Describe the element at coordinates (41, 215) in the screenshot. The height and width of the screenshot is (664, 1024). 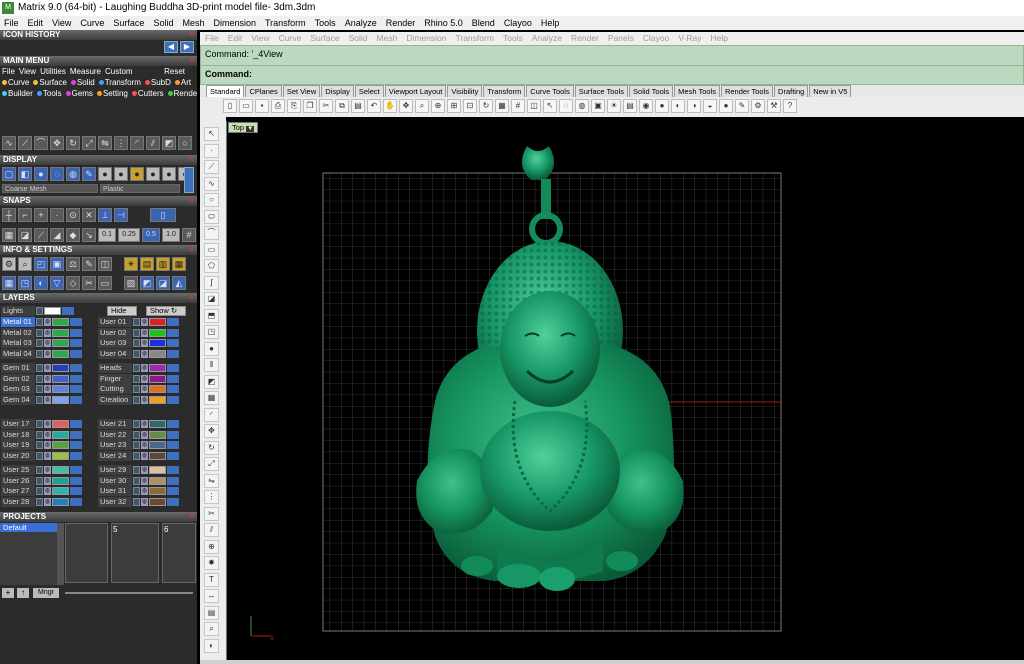
I see `snap-point-icon: +` at that location.